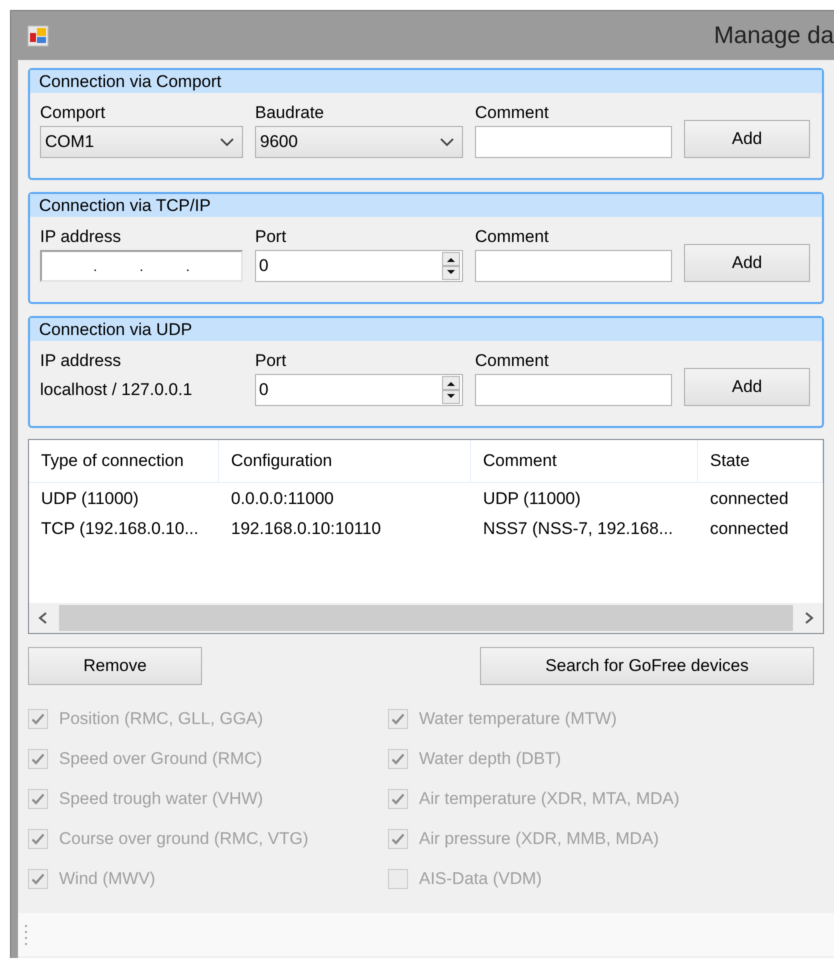 This screenshot has height=962, width=834. Describe the element at coordinates (161, 798) in the screenshot. I see `checkbox-label: Speed trough water (VHW)` at that location.